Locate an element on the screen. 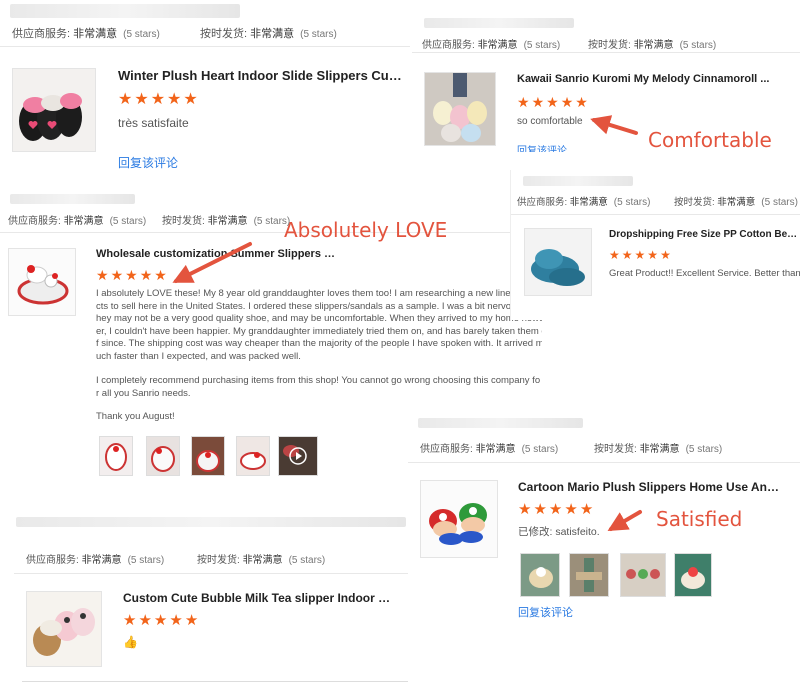  review-text: très satisfaite is located at coordinates (153, 123).